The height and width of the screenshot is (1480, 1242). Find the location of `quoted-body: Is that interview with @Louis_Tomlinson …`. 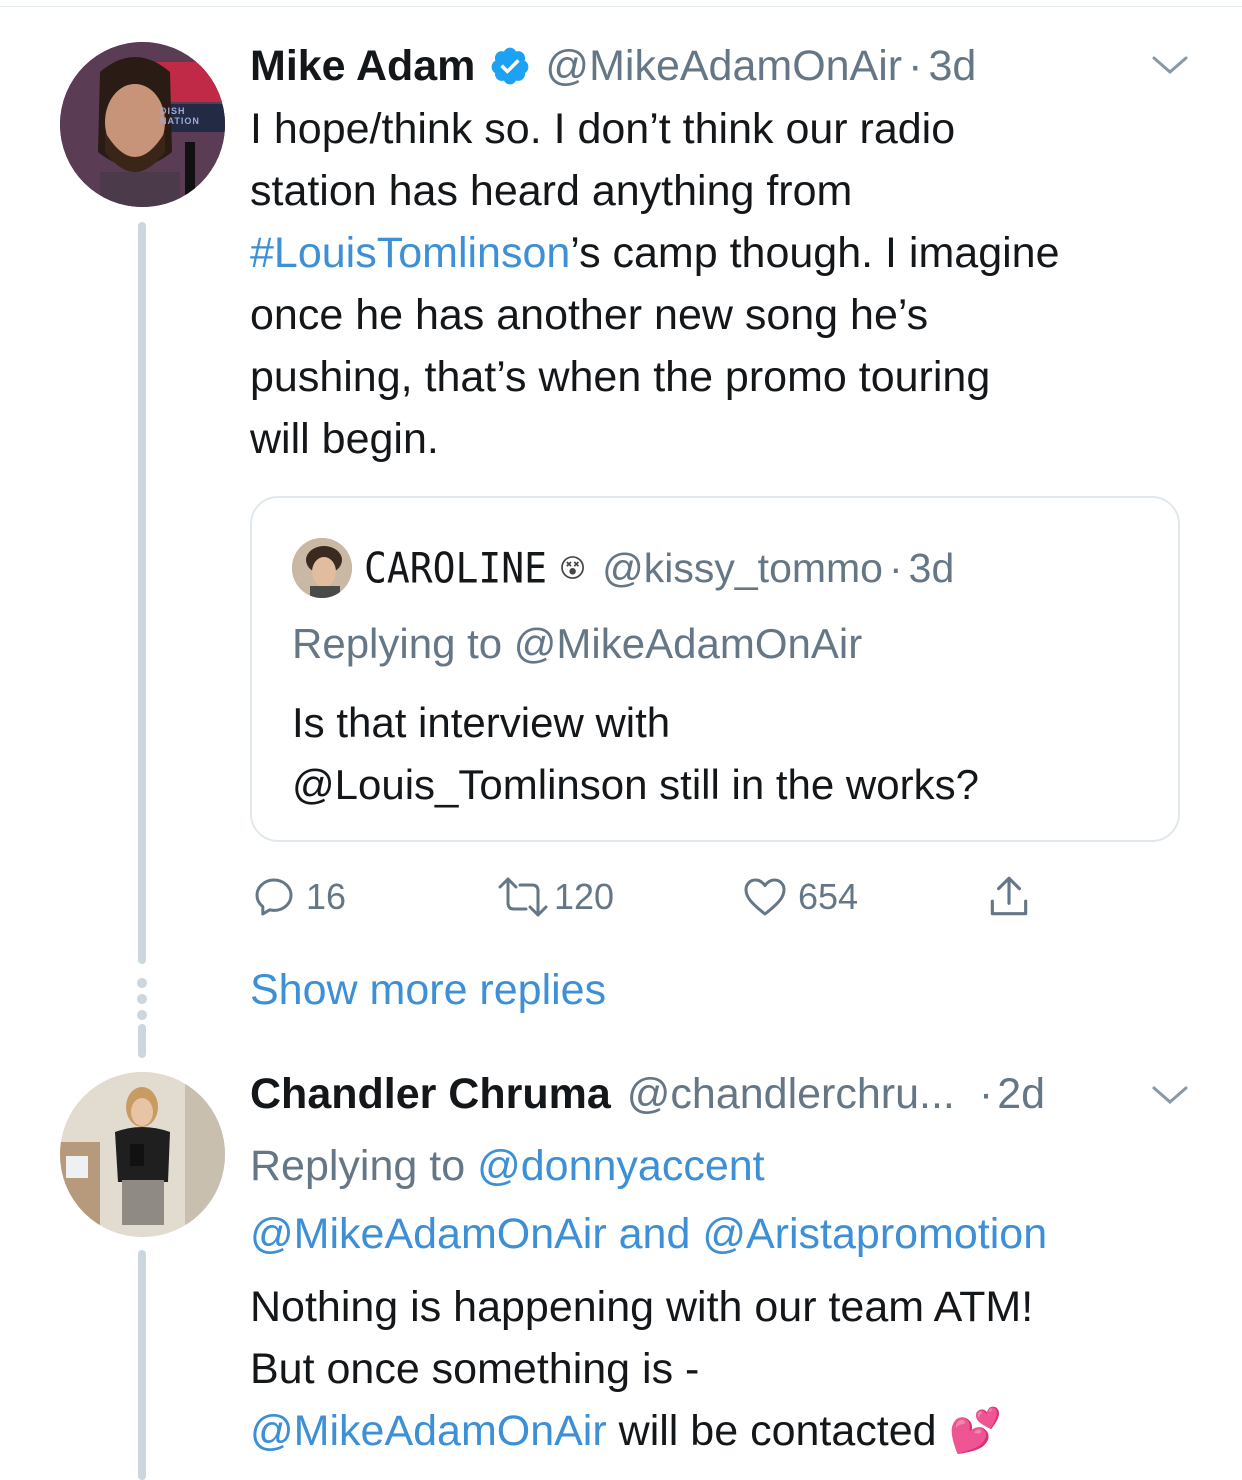

quoted-body: Is that interview with @Louis_Tomlinson … is located at coordinates (635, 754).